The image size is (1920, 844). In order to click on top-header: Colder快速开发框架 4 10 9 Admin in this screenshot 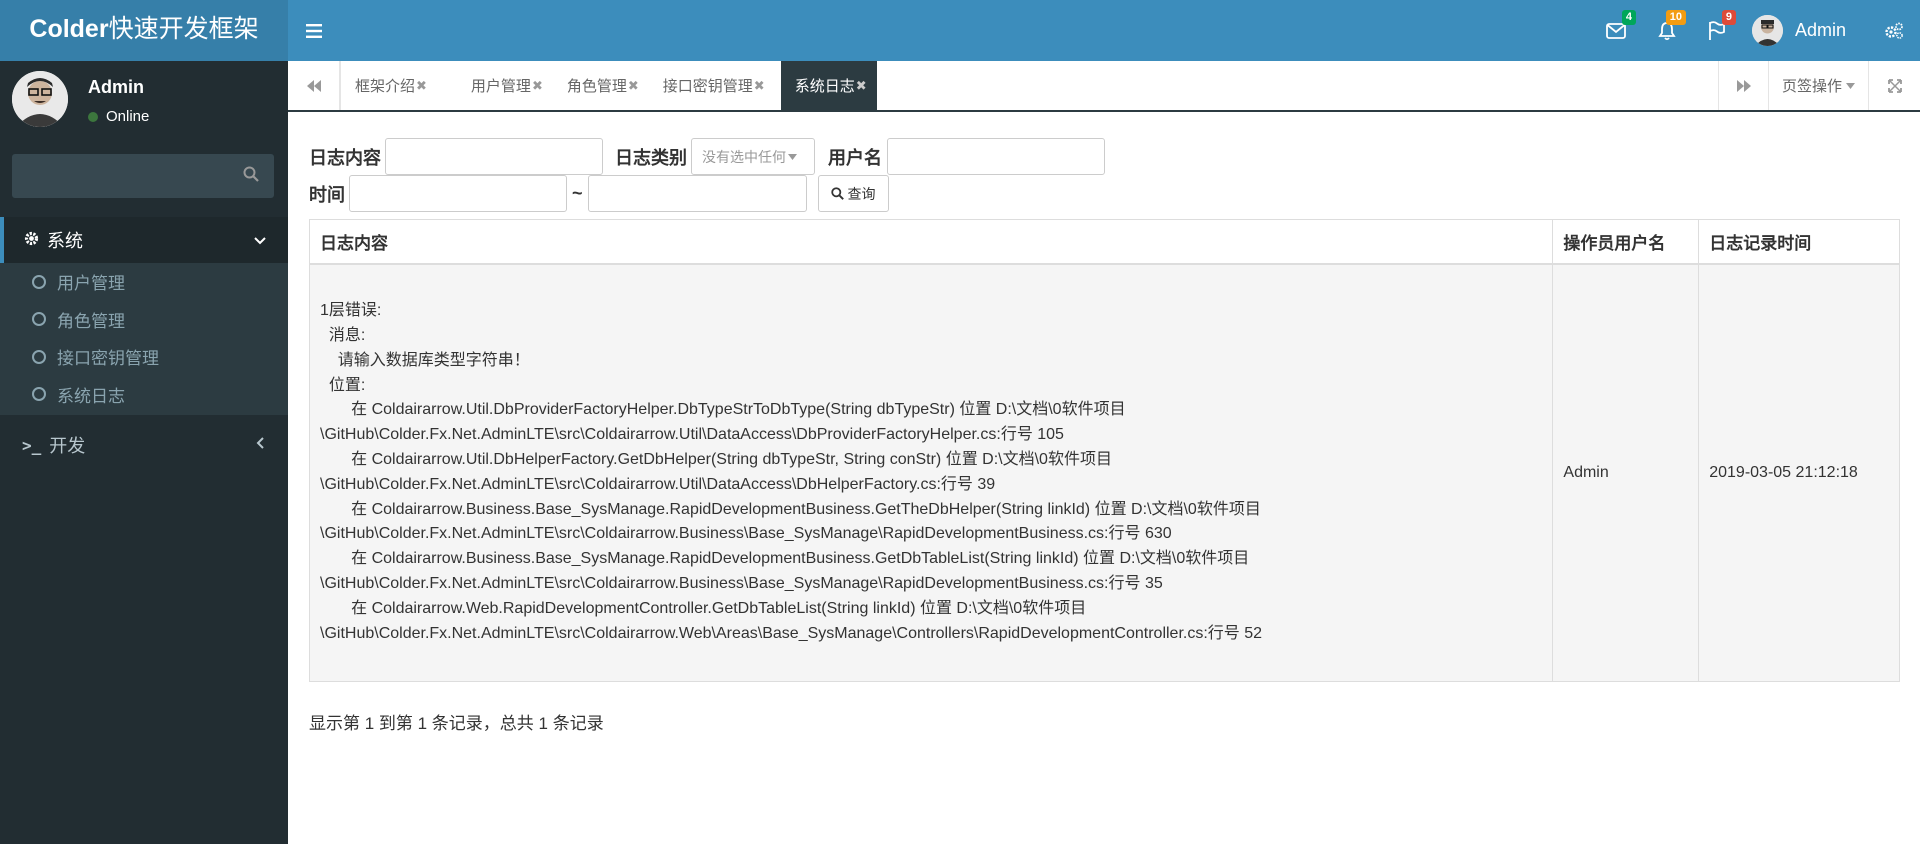, I will do `click(960, 30)`.